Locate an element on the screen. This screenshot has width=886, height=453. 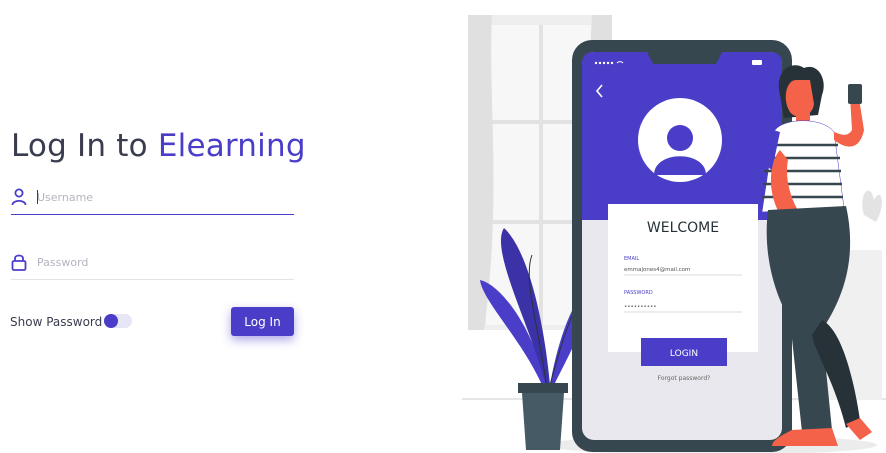
password-input is located at coordinates (162, 262).